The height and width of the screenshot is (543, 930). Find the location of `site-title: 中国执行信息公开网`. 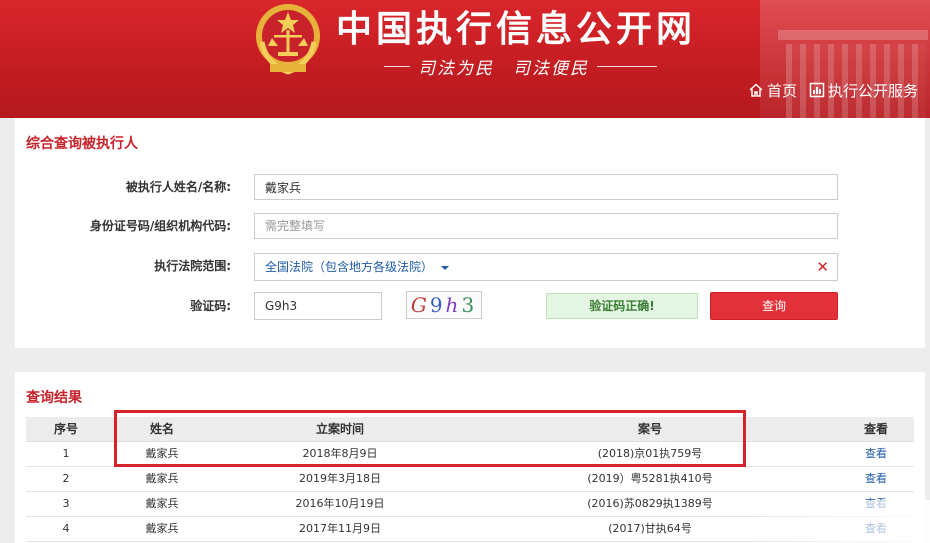

site-title: 中国执行信息公开网 is located at coordinates (516, 29).